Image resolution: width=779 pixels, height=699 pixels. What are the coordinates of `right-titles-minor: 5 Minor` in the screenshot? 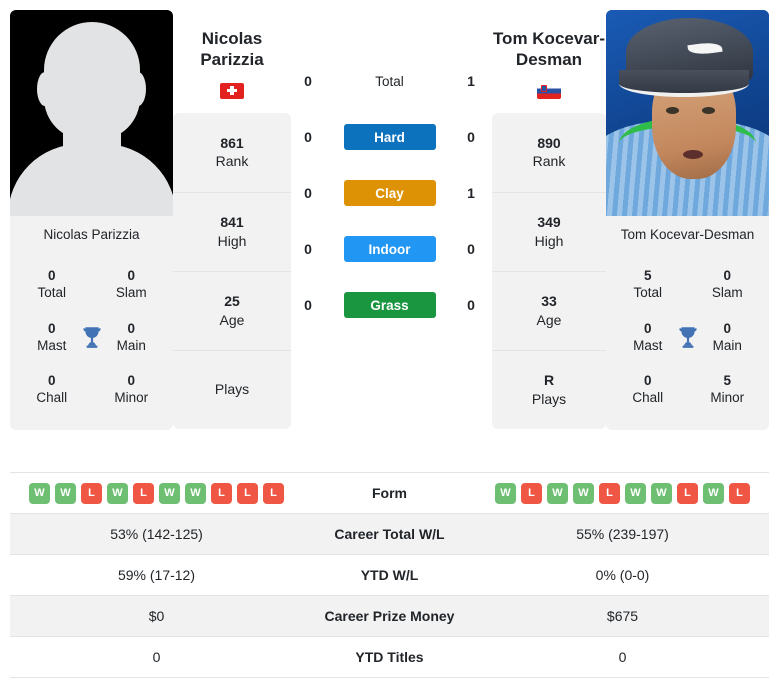 It's located at (727, 389).